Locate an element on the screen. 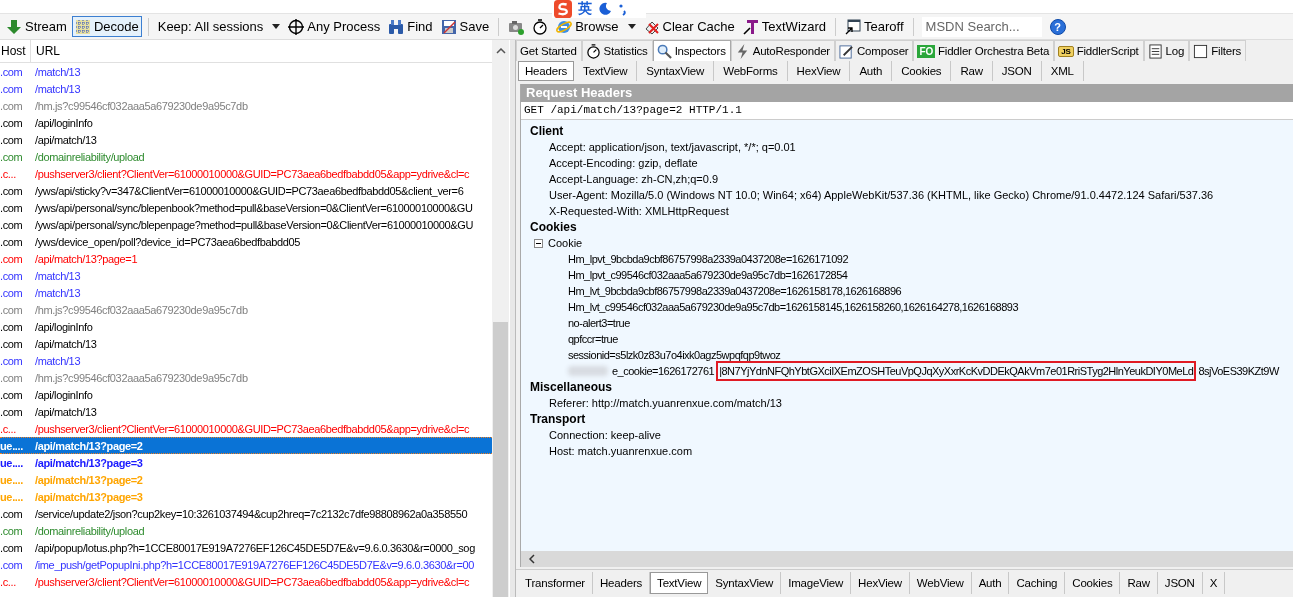 This screenshot has height=597, width=1293. view-tab: Headers is located at coordinates (546, 71).